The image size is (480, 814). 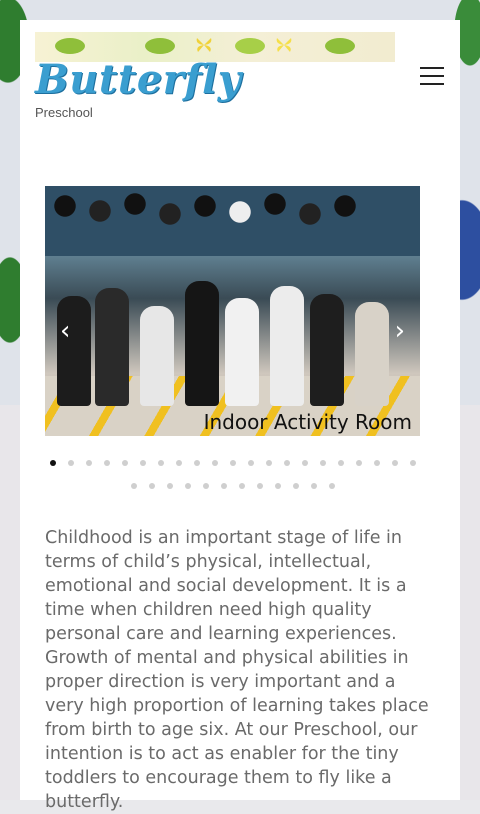 What do you see at coordinates (400, 331) in the screenshot?
I see `chevron-right-icon: ›` at bounding box center [400, 331].